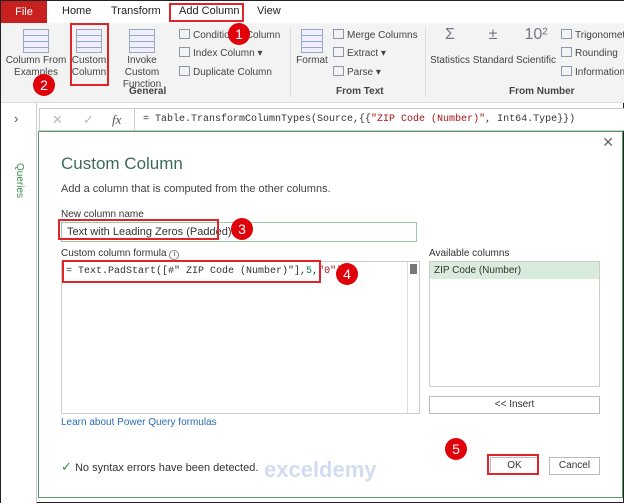 The height and width of the screenshot is (504, 624). Describe the element at coordinates (360, 91) in the screenshot. I see `group-from-text: From Text` at that location.